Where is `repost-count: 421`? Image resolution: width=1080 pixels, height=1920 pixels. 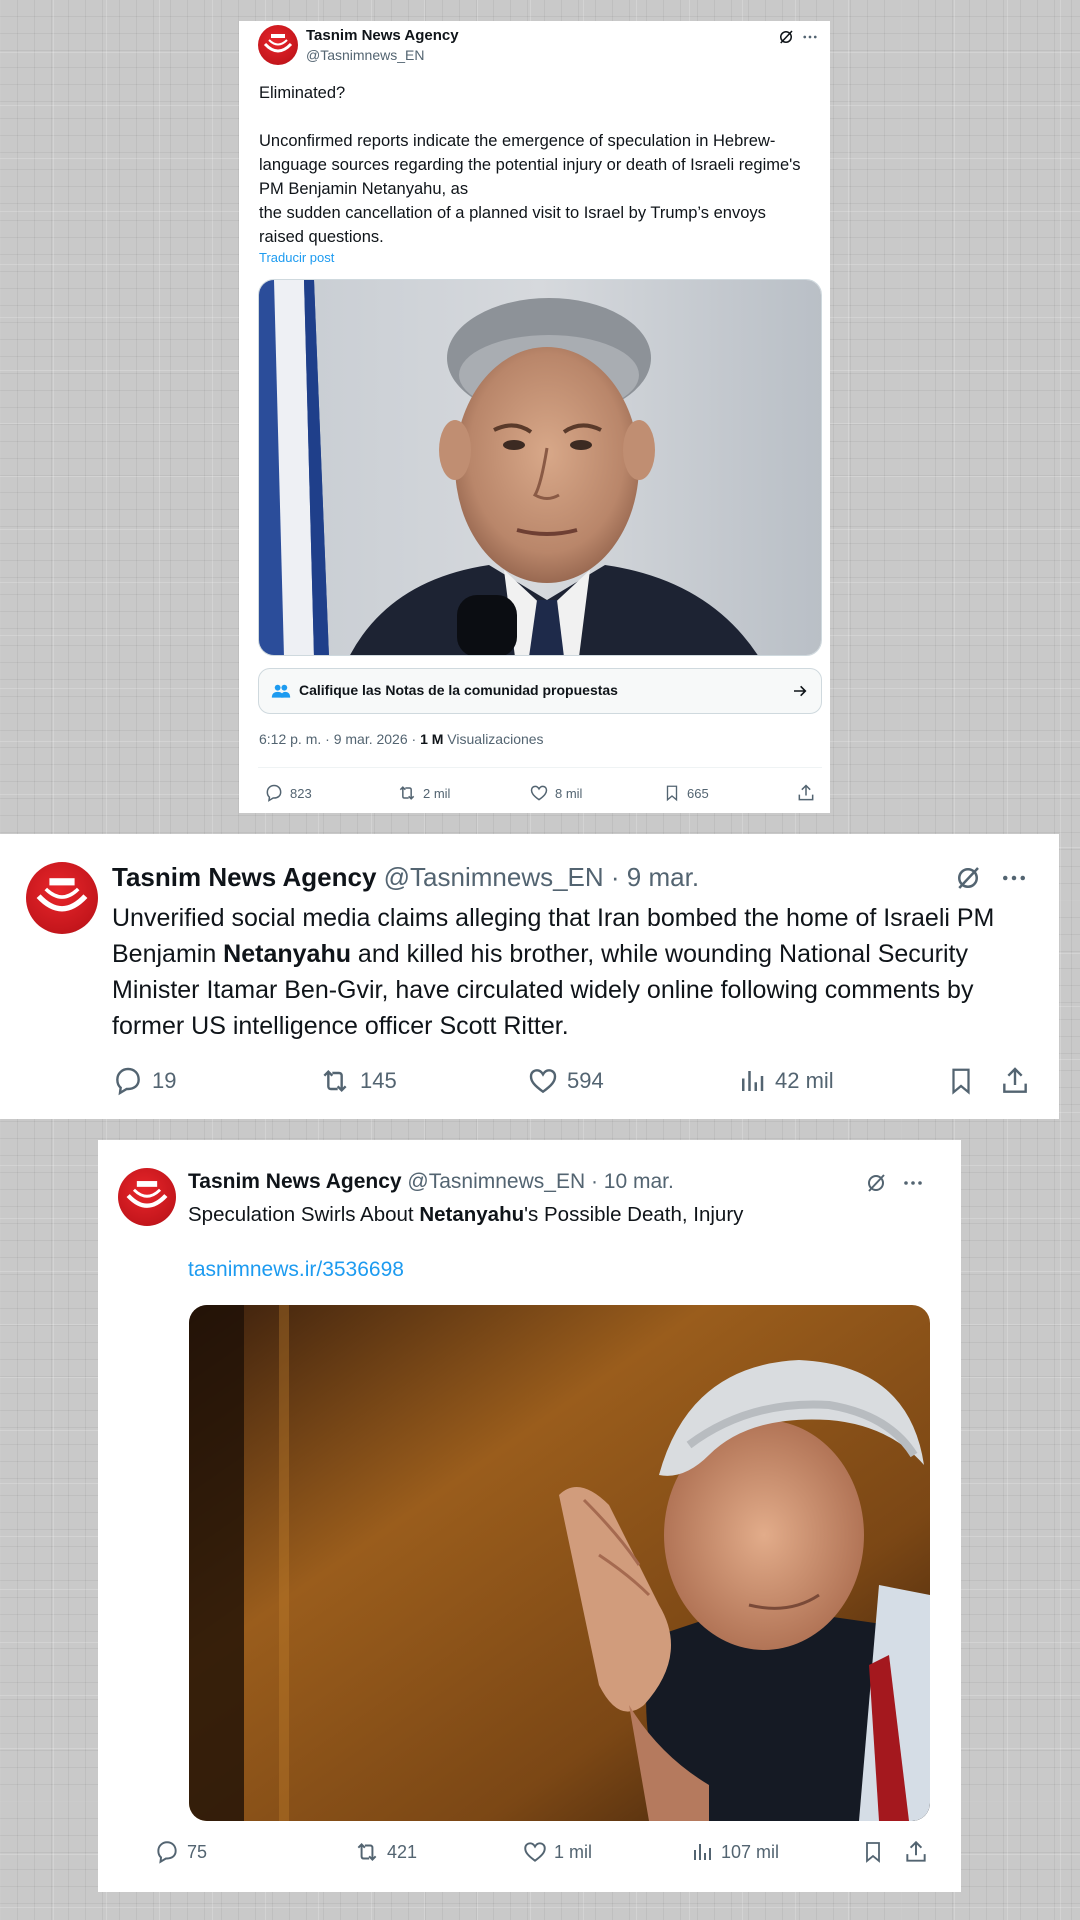
repost-count: 421 is located at coordinates (402, 1851).